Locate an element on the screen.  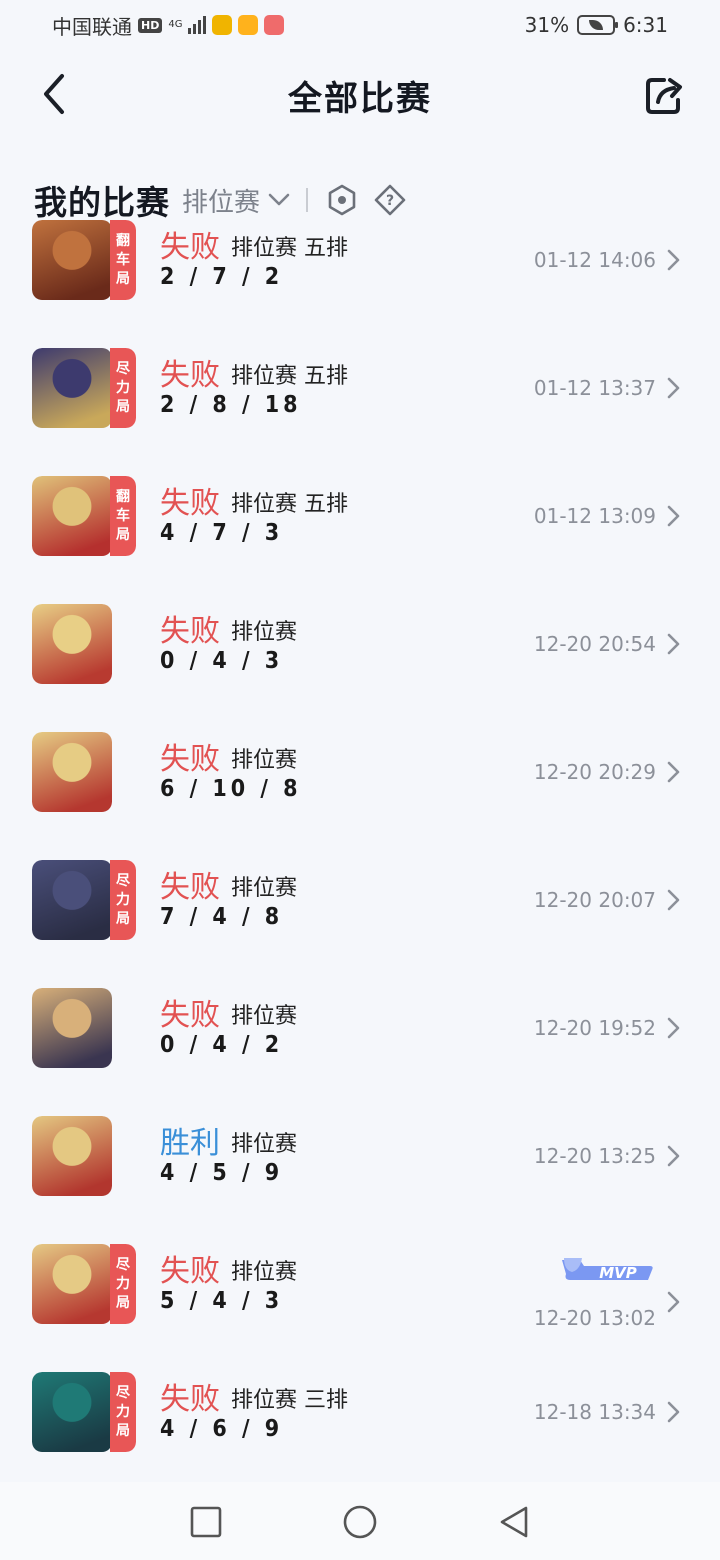
section-header: 我的比赛 排位赛 ? is located at coordinates (228, 200).